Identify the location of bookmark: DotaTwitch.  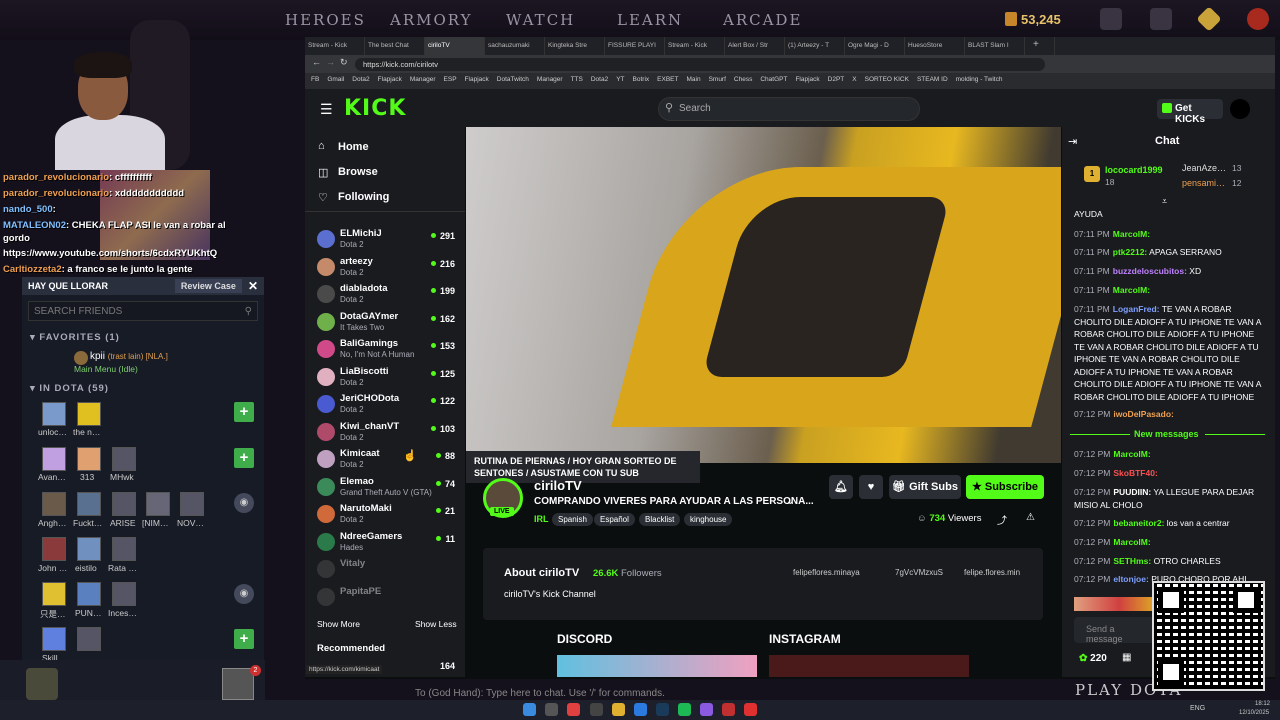
(513, 81).